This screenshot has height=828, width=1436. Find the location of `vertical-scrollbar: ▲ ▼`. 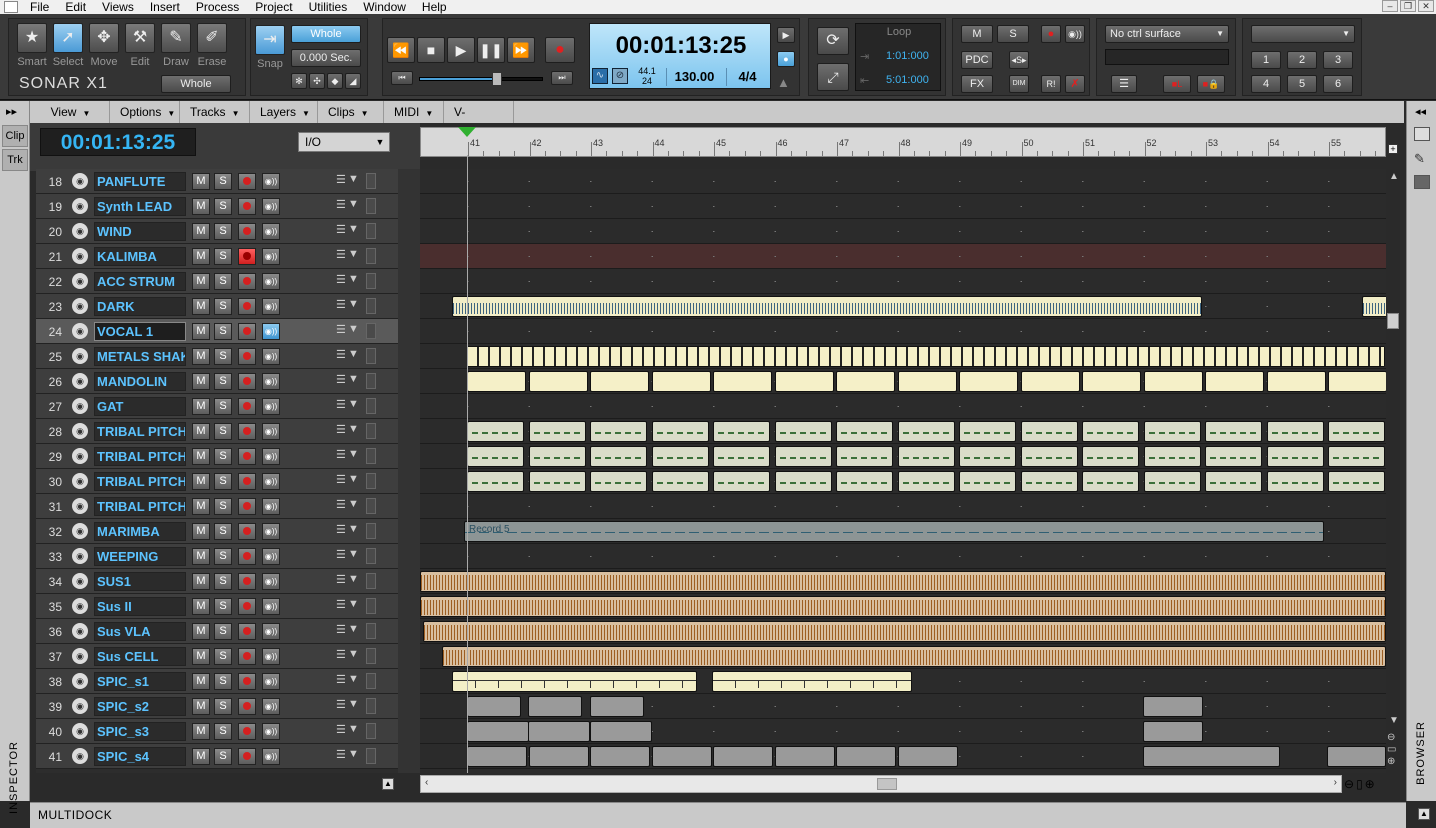

vertical-scrollbar: ▲ ▼ is located at coordinates (1393, 449).